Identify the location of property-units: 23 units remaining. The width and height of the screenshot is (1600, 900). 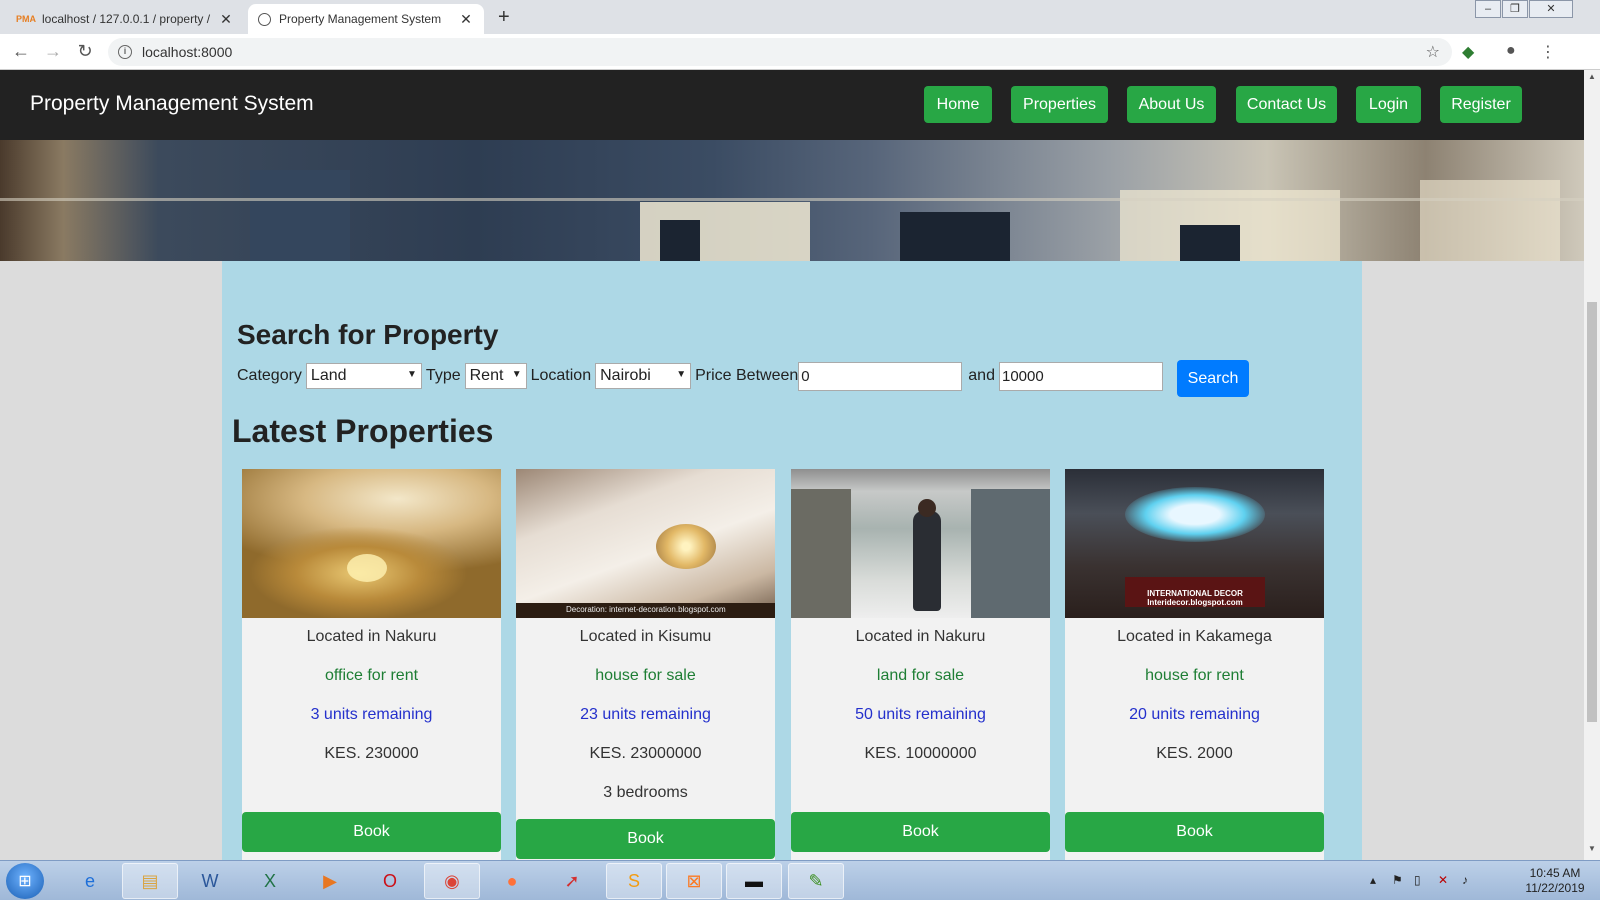
(645, 714).